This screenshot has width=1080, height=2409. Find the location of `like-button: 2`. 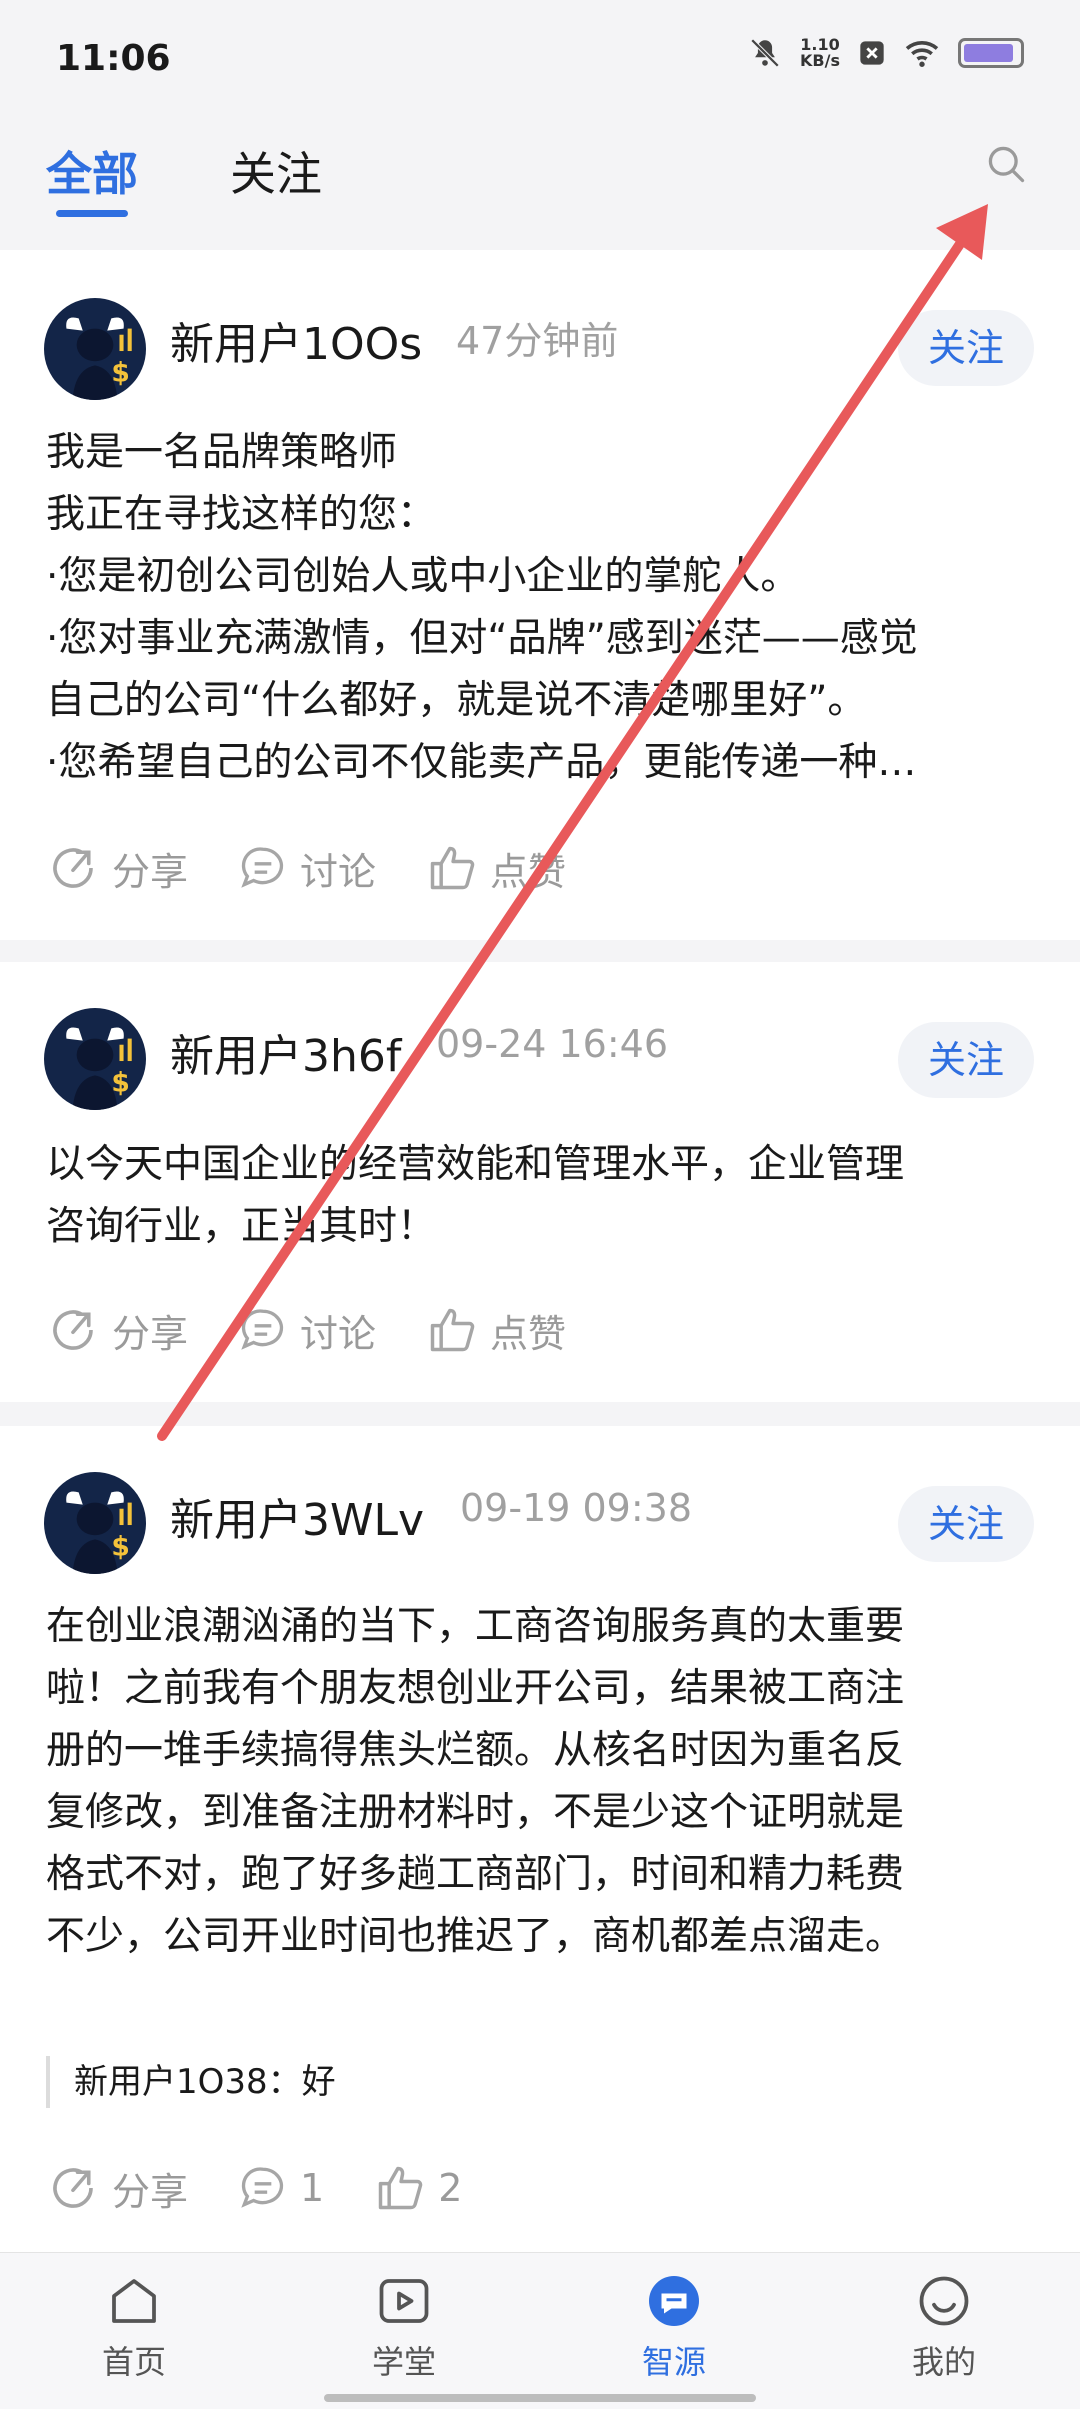

like-button: 2 is located at coordinates (418, 2188).